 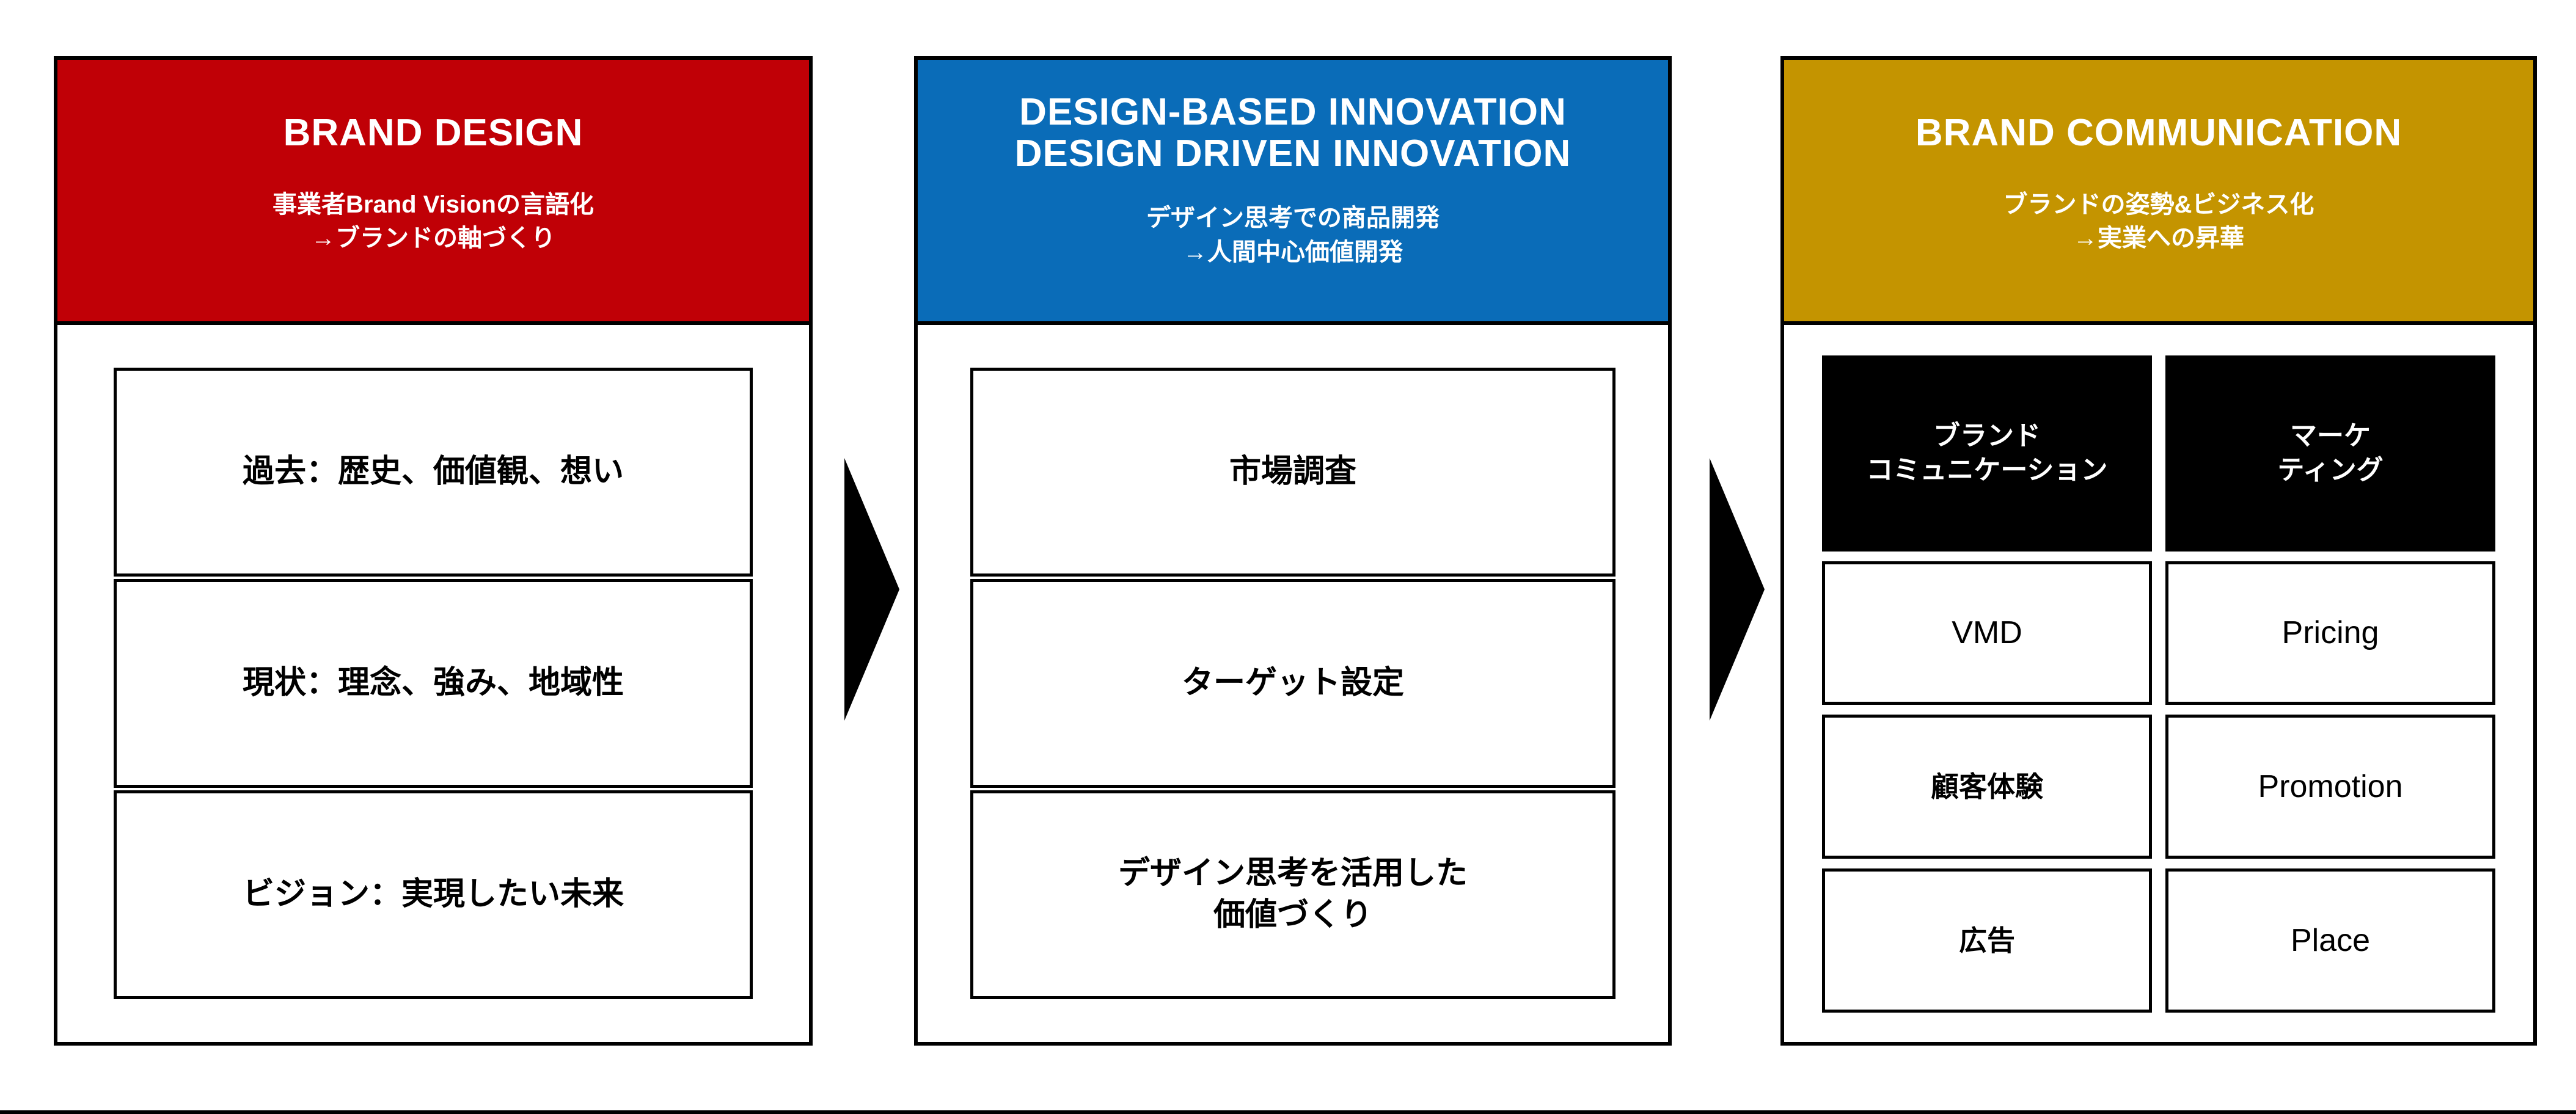 What do you see at coordinates (1987, 787) in the screenshot?
I see `grid-cell-customer-experience: 顧客体験` at bounding box center [1987, 787].